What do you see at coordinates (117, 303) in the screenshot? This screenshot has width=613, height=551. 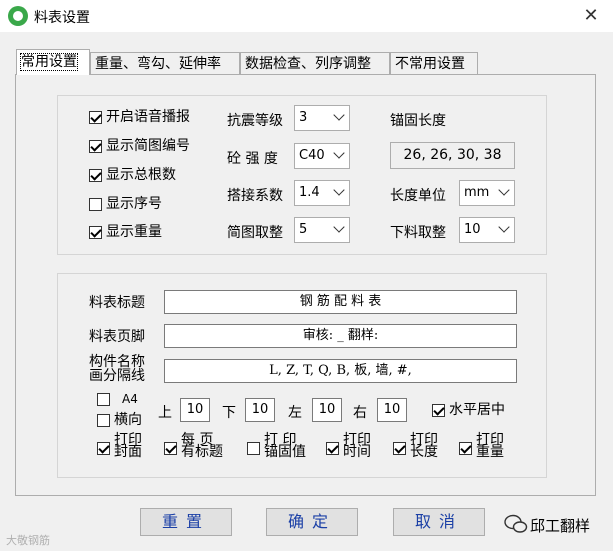 I see `sheet-title-label: 料表标题` at bounding box center [117, 303].